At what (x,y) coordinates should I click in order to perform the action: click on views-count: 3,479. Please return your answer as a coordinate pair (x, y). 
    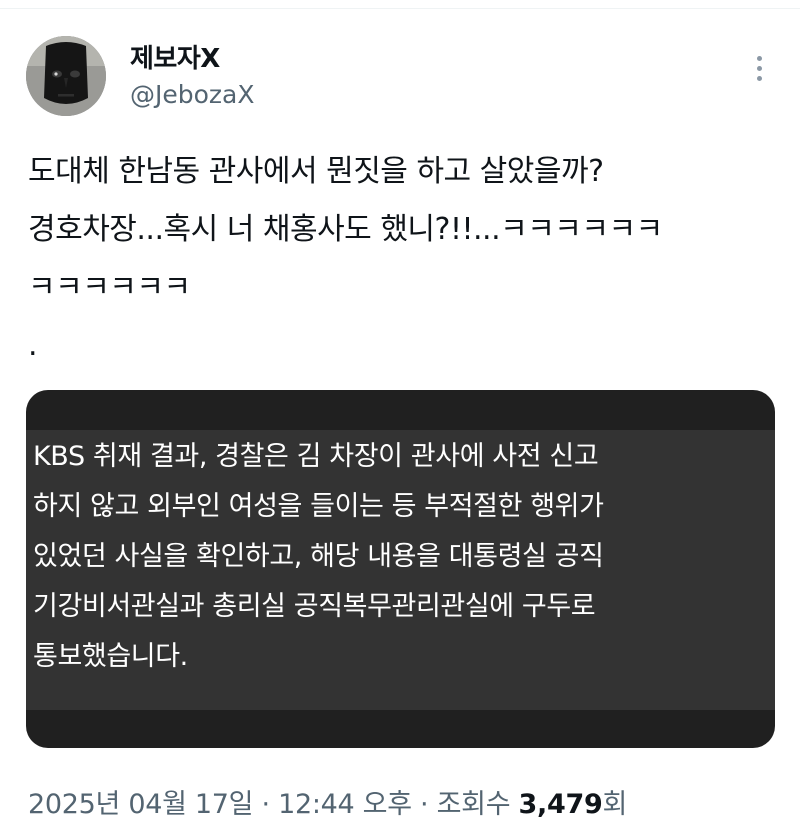
    Looking at the image, I should click on (560, 804).